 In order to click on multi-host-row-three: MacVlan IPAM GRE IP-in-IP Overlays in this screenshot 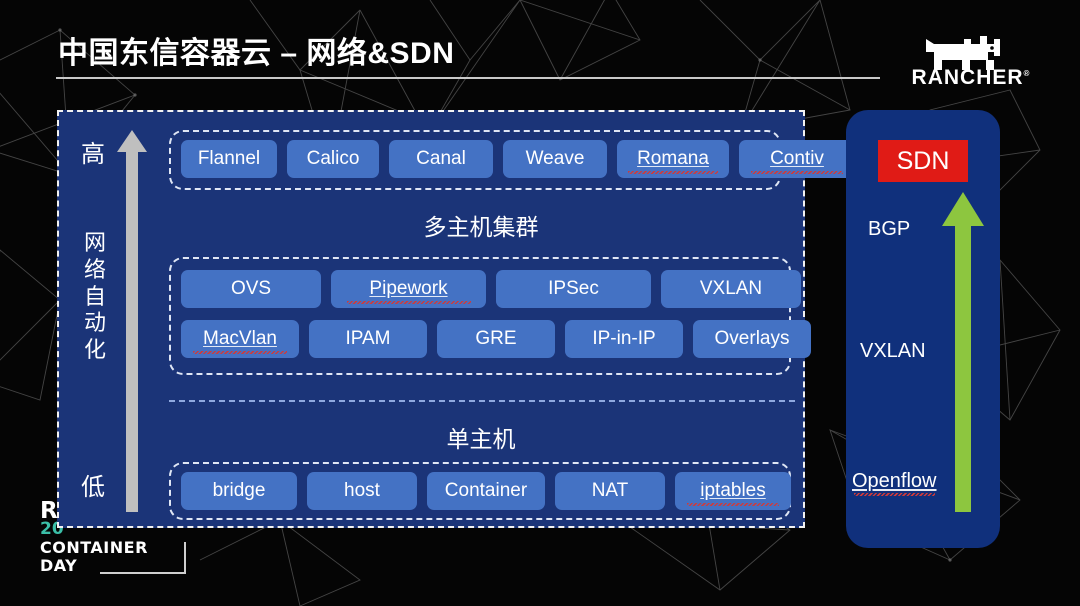, I will do `click(496, 339)`.